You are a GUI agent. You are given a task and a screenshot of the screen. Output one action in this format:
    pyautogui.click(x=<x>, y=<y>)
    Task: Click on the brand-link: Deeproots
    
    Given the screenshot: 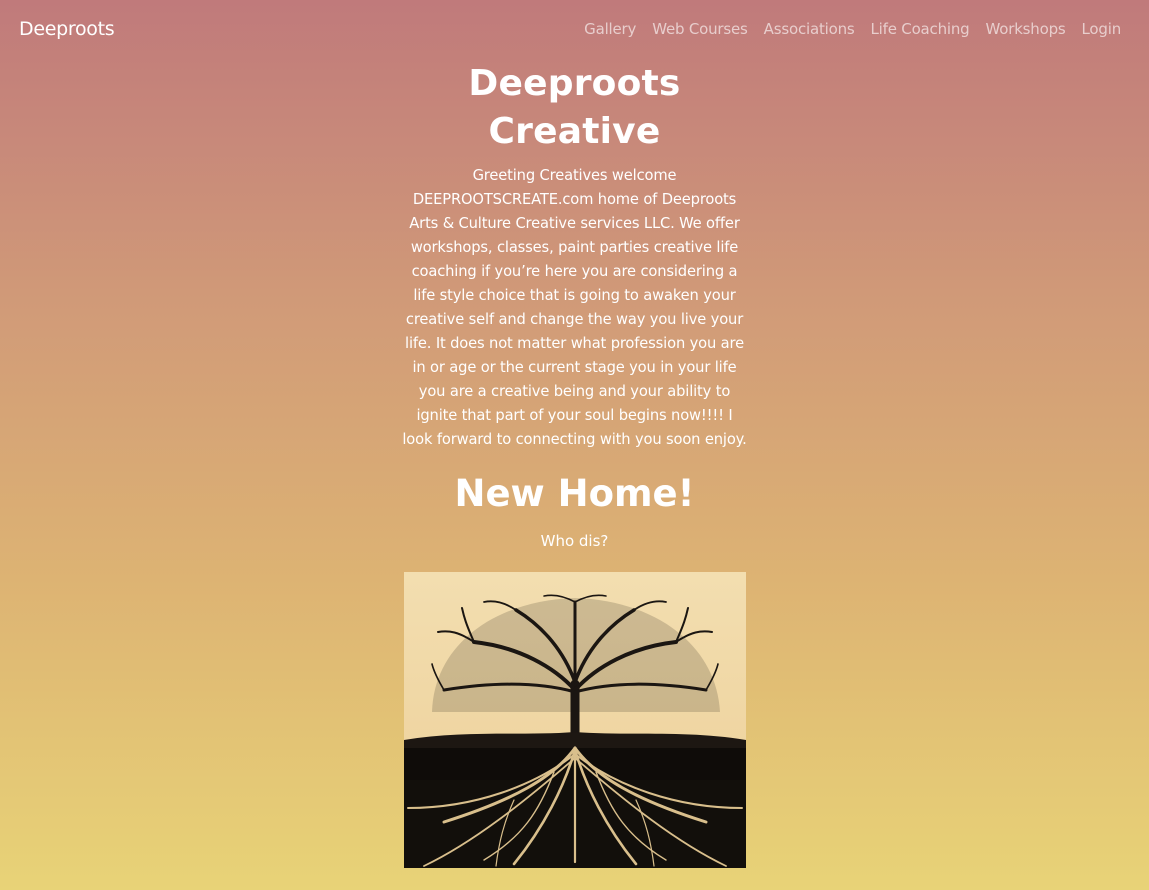 What is the action you would take?
    pyautogui.click(x=67, y=29)
    